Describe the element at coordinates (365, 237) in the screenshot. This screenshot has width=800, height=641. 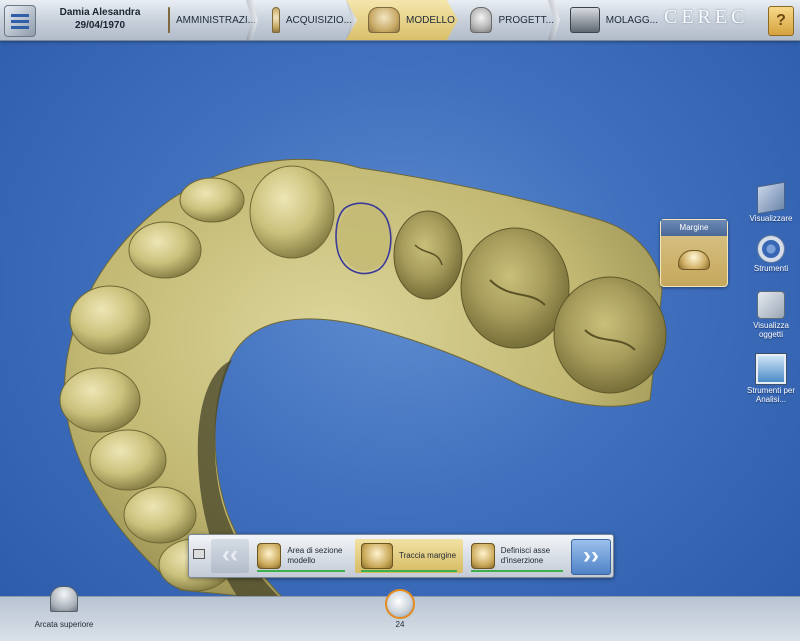
I see `preparation-site` at that location.